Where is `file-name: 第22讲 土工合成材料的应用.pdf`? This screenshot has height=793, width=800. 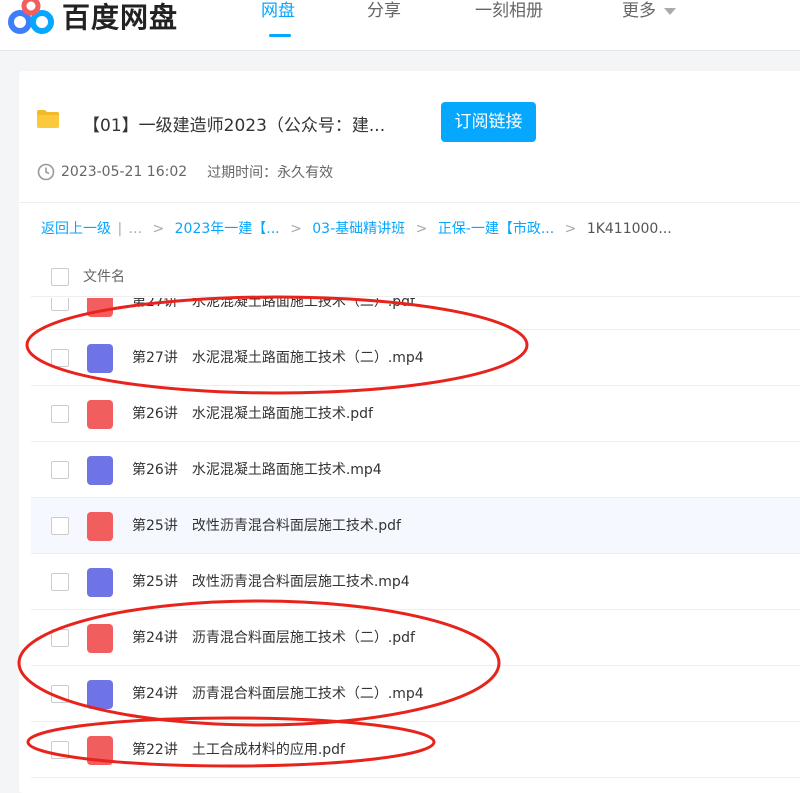 file-name: 第22讲 土工合成材料的应用.pdf is located at coordinates (238, 749).